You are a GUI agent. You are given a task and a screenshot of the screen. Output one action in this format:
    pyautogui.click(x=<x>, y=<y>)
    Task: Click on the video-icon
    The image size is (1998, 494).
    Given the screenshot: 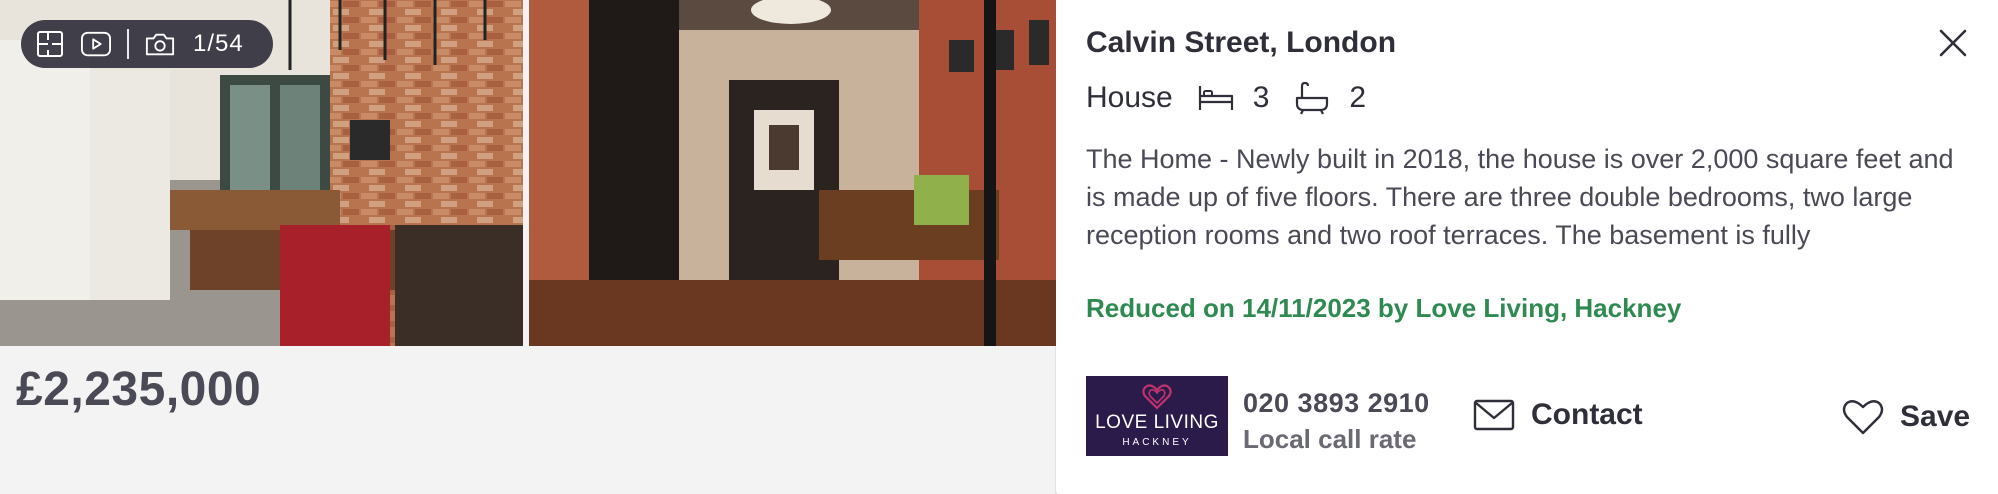 What is the action you would take?
    pyautogui.click(x=96, y=44)
    